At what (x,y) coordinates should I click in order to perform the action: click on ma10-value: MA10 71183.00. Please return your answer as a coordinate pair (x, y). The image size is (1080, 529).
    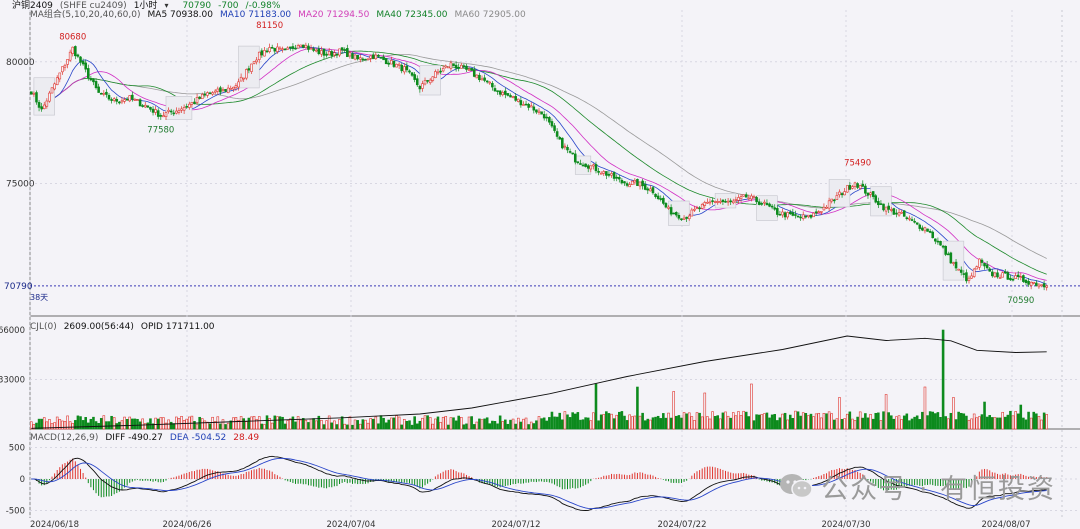
    Looking at the image, I should click on (255, 15).